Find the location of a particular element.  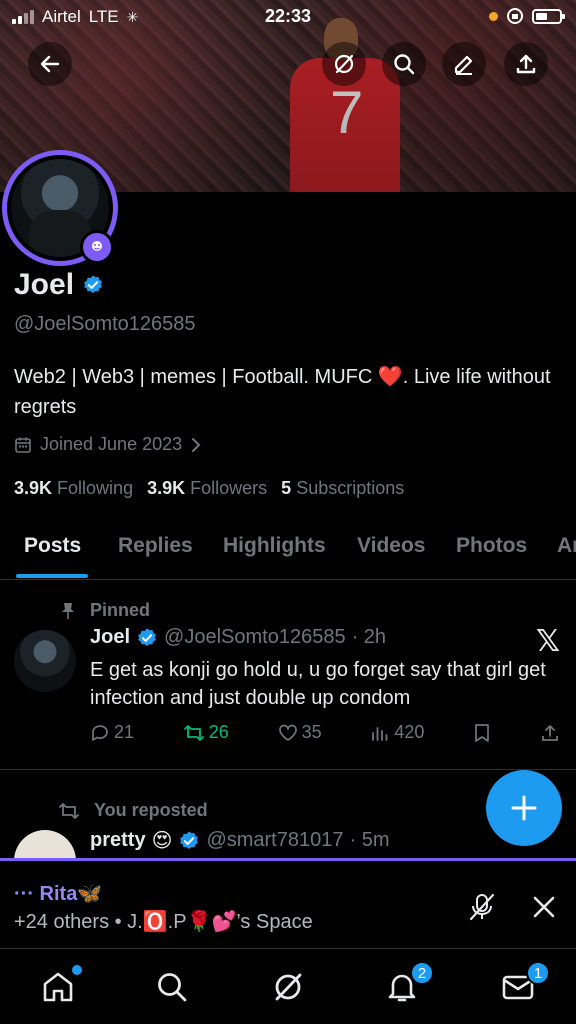

post-actions: 21 26 35 420 is located at coordinates (325, 732).